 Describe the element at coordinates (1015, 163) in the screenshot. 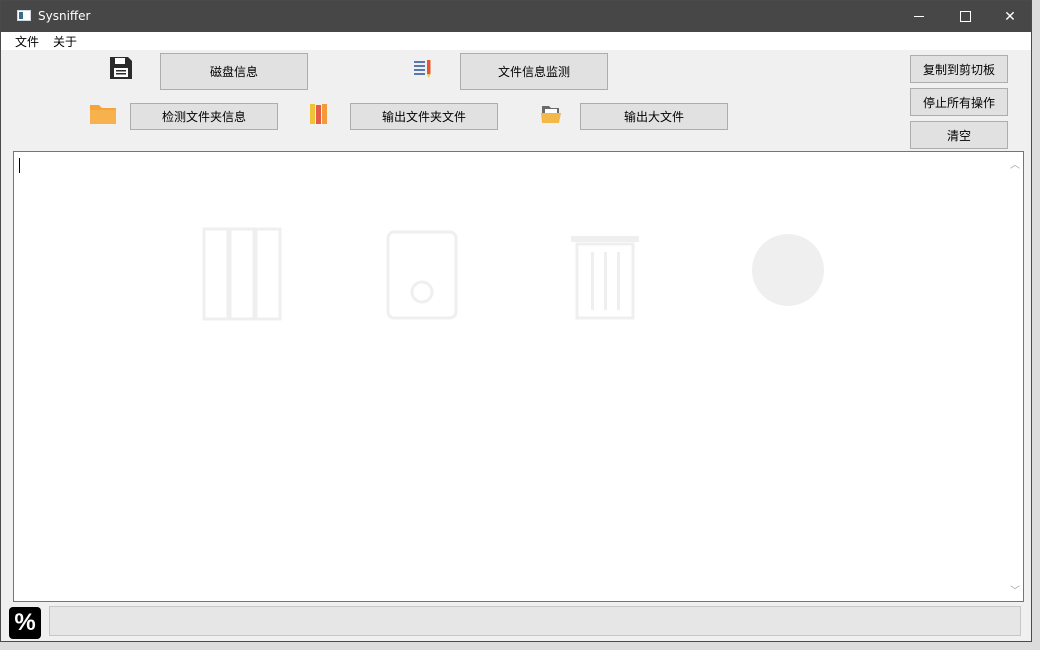

I see `scroll-up-arrow: ︿` at that location.